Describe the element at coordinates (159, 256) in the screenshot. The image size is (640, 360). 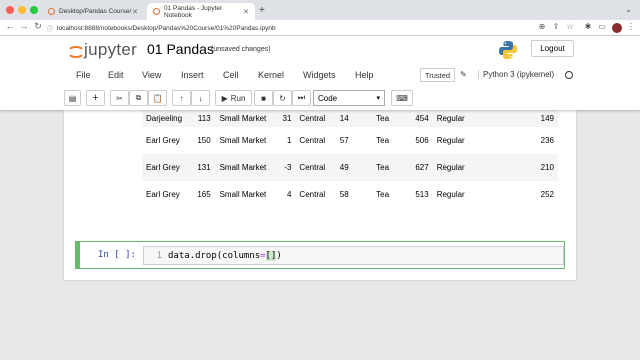
I see `line-number: 1` at that location.